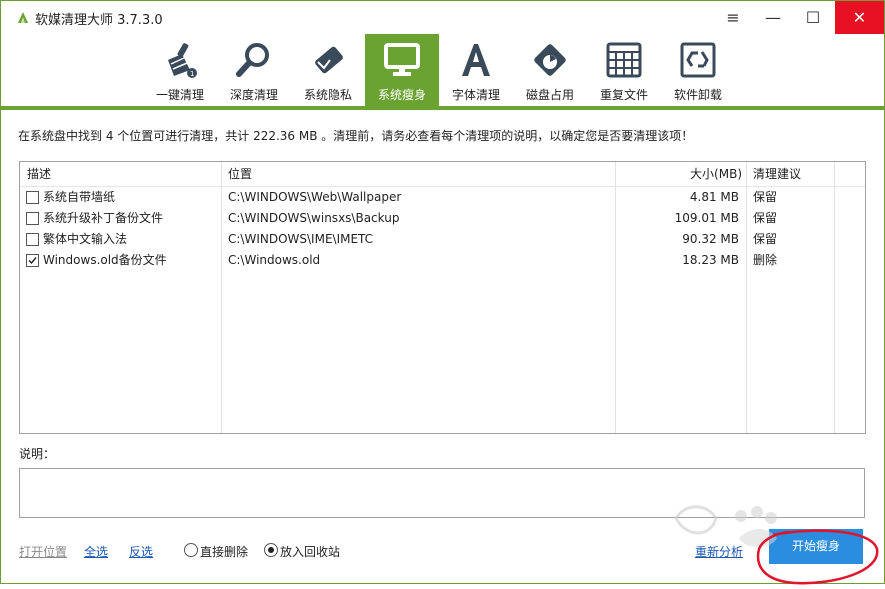 This screenshot has width=885, height=589. I want to click on disk-icon, so click(550, 60).